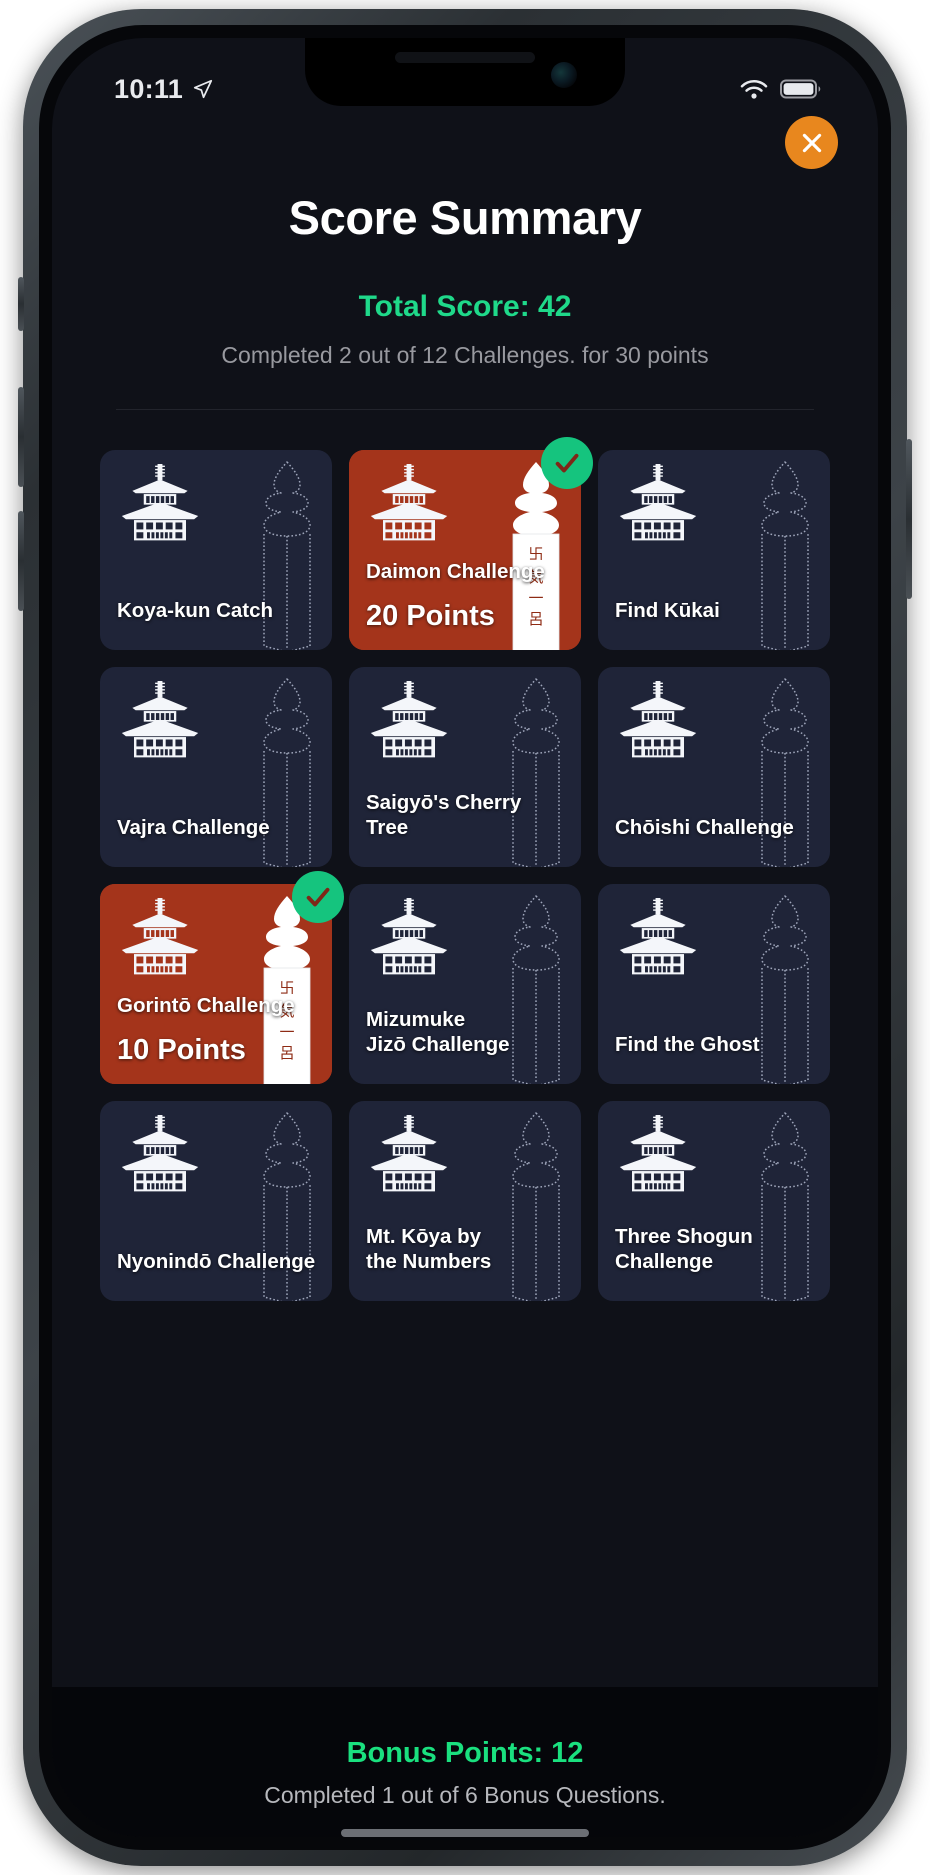 The image size is (930, 1875). What do you see at coordinates (429, 1249) in the screenshot?
I see `challenge-card-label: Mt. Kōya by the Numbers` at bounding box center [429, 1249].